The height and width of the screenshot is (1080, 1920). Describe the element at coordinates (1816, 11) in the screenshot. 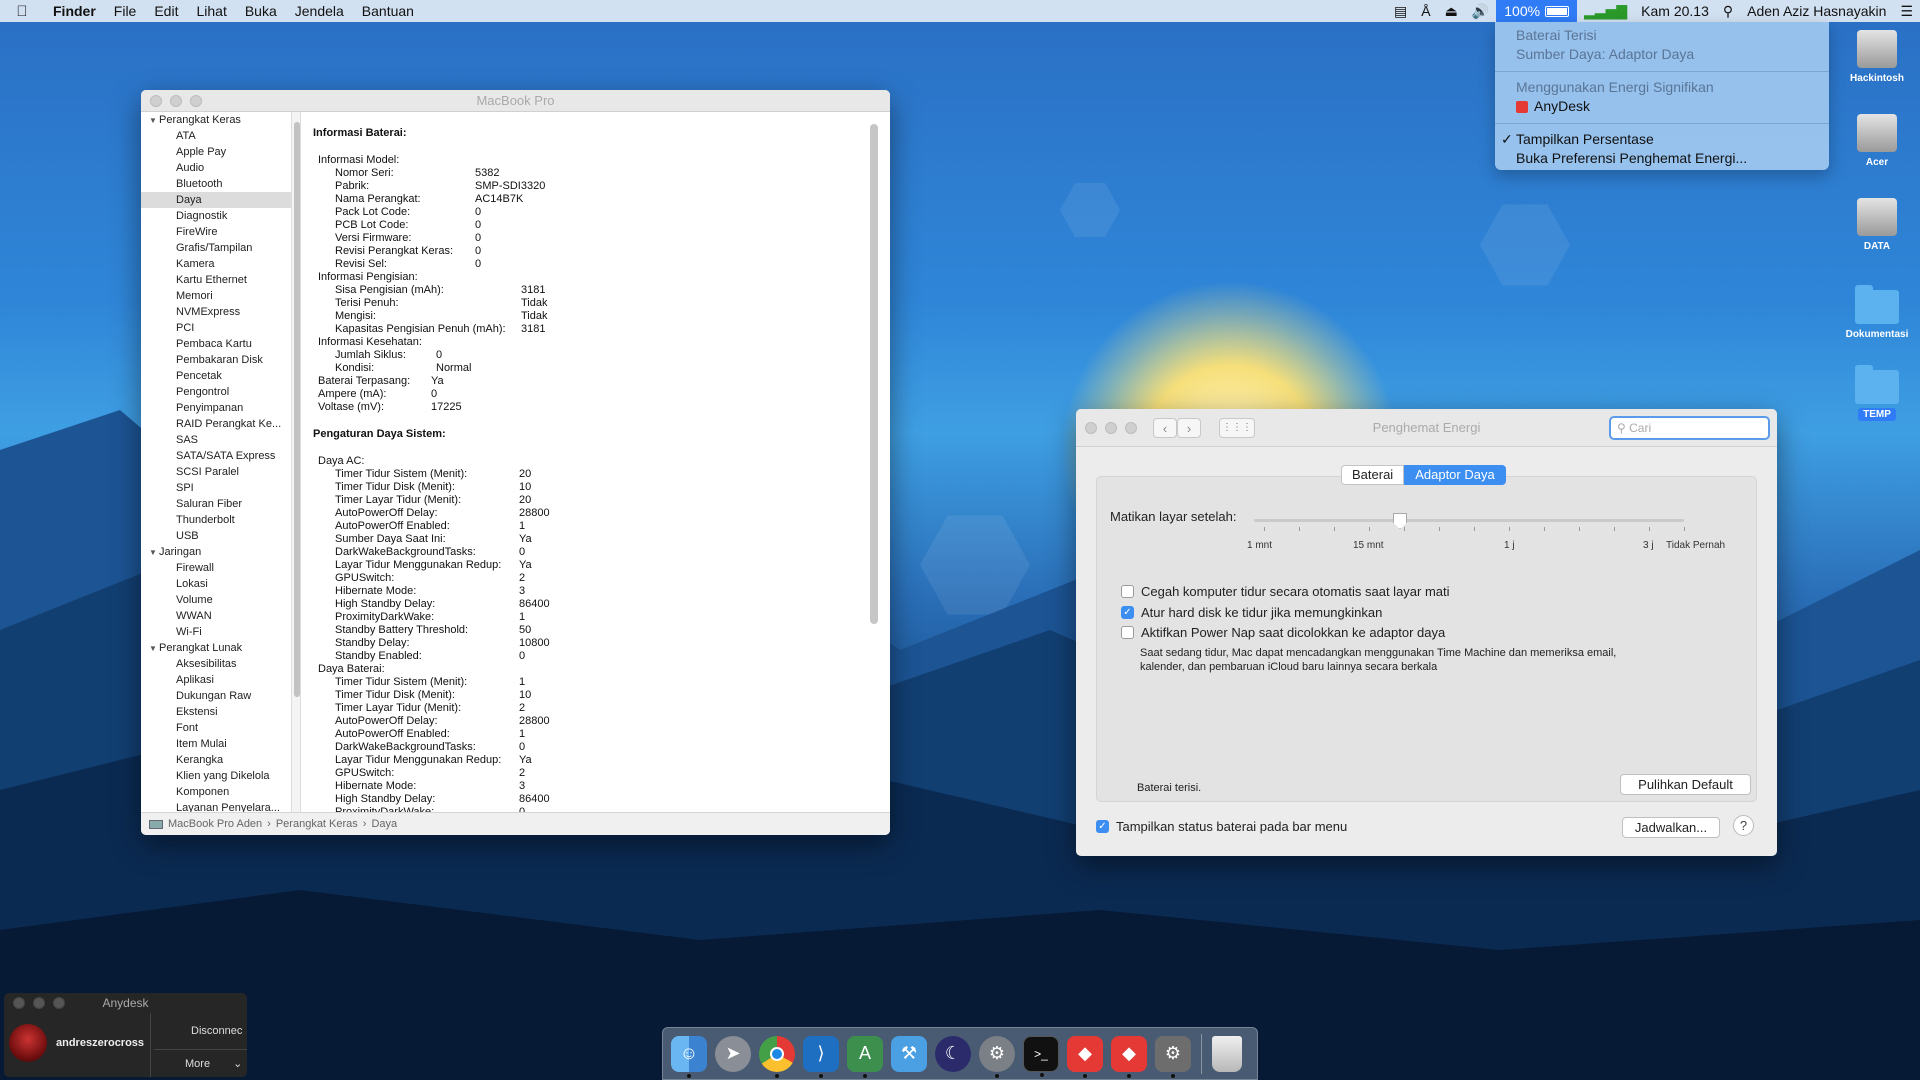

I see `menu-user: Aden Aziz Hasnayakin` at that location.